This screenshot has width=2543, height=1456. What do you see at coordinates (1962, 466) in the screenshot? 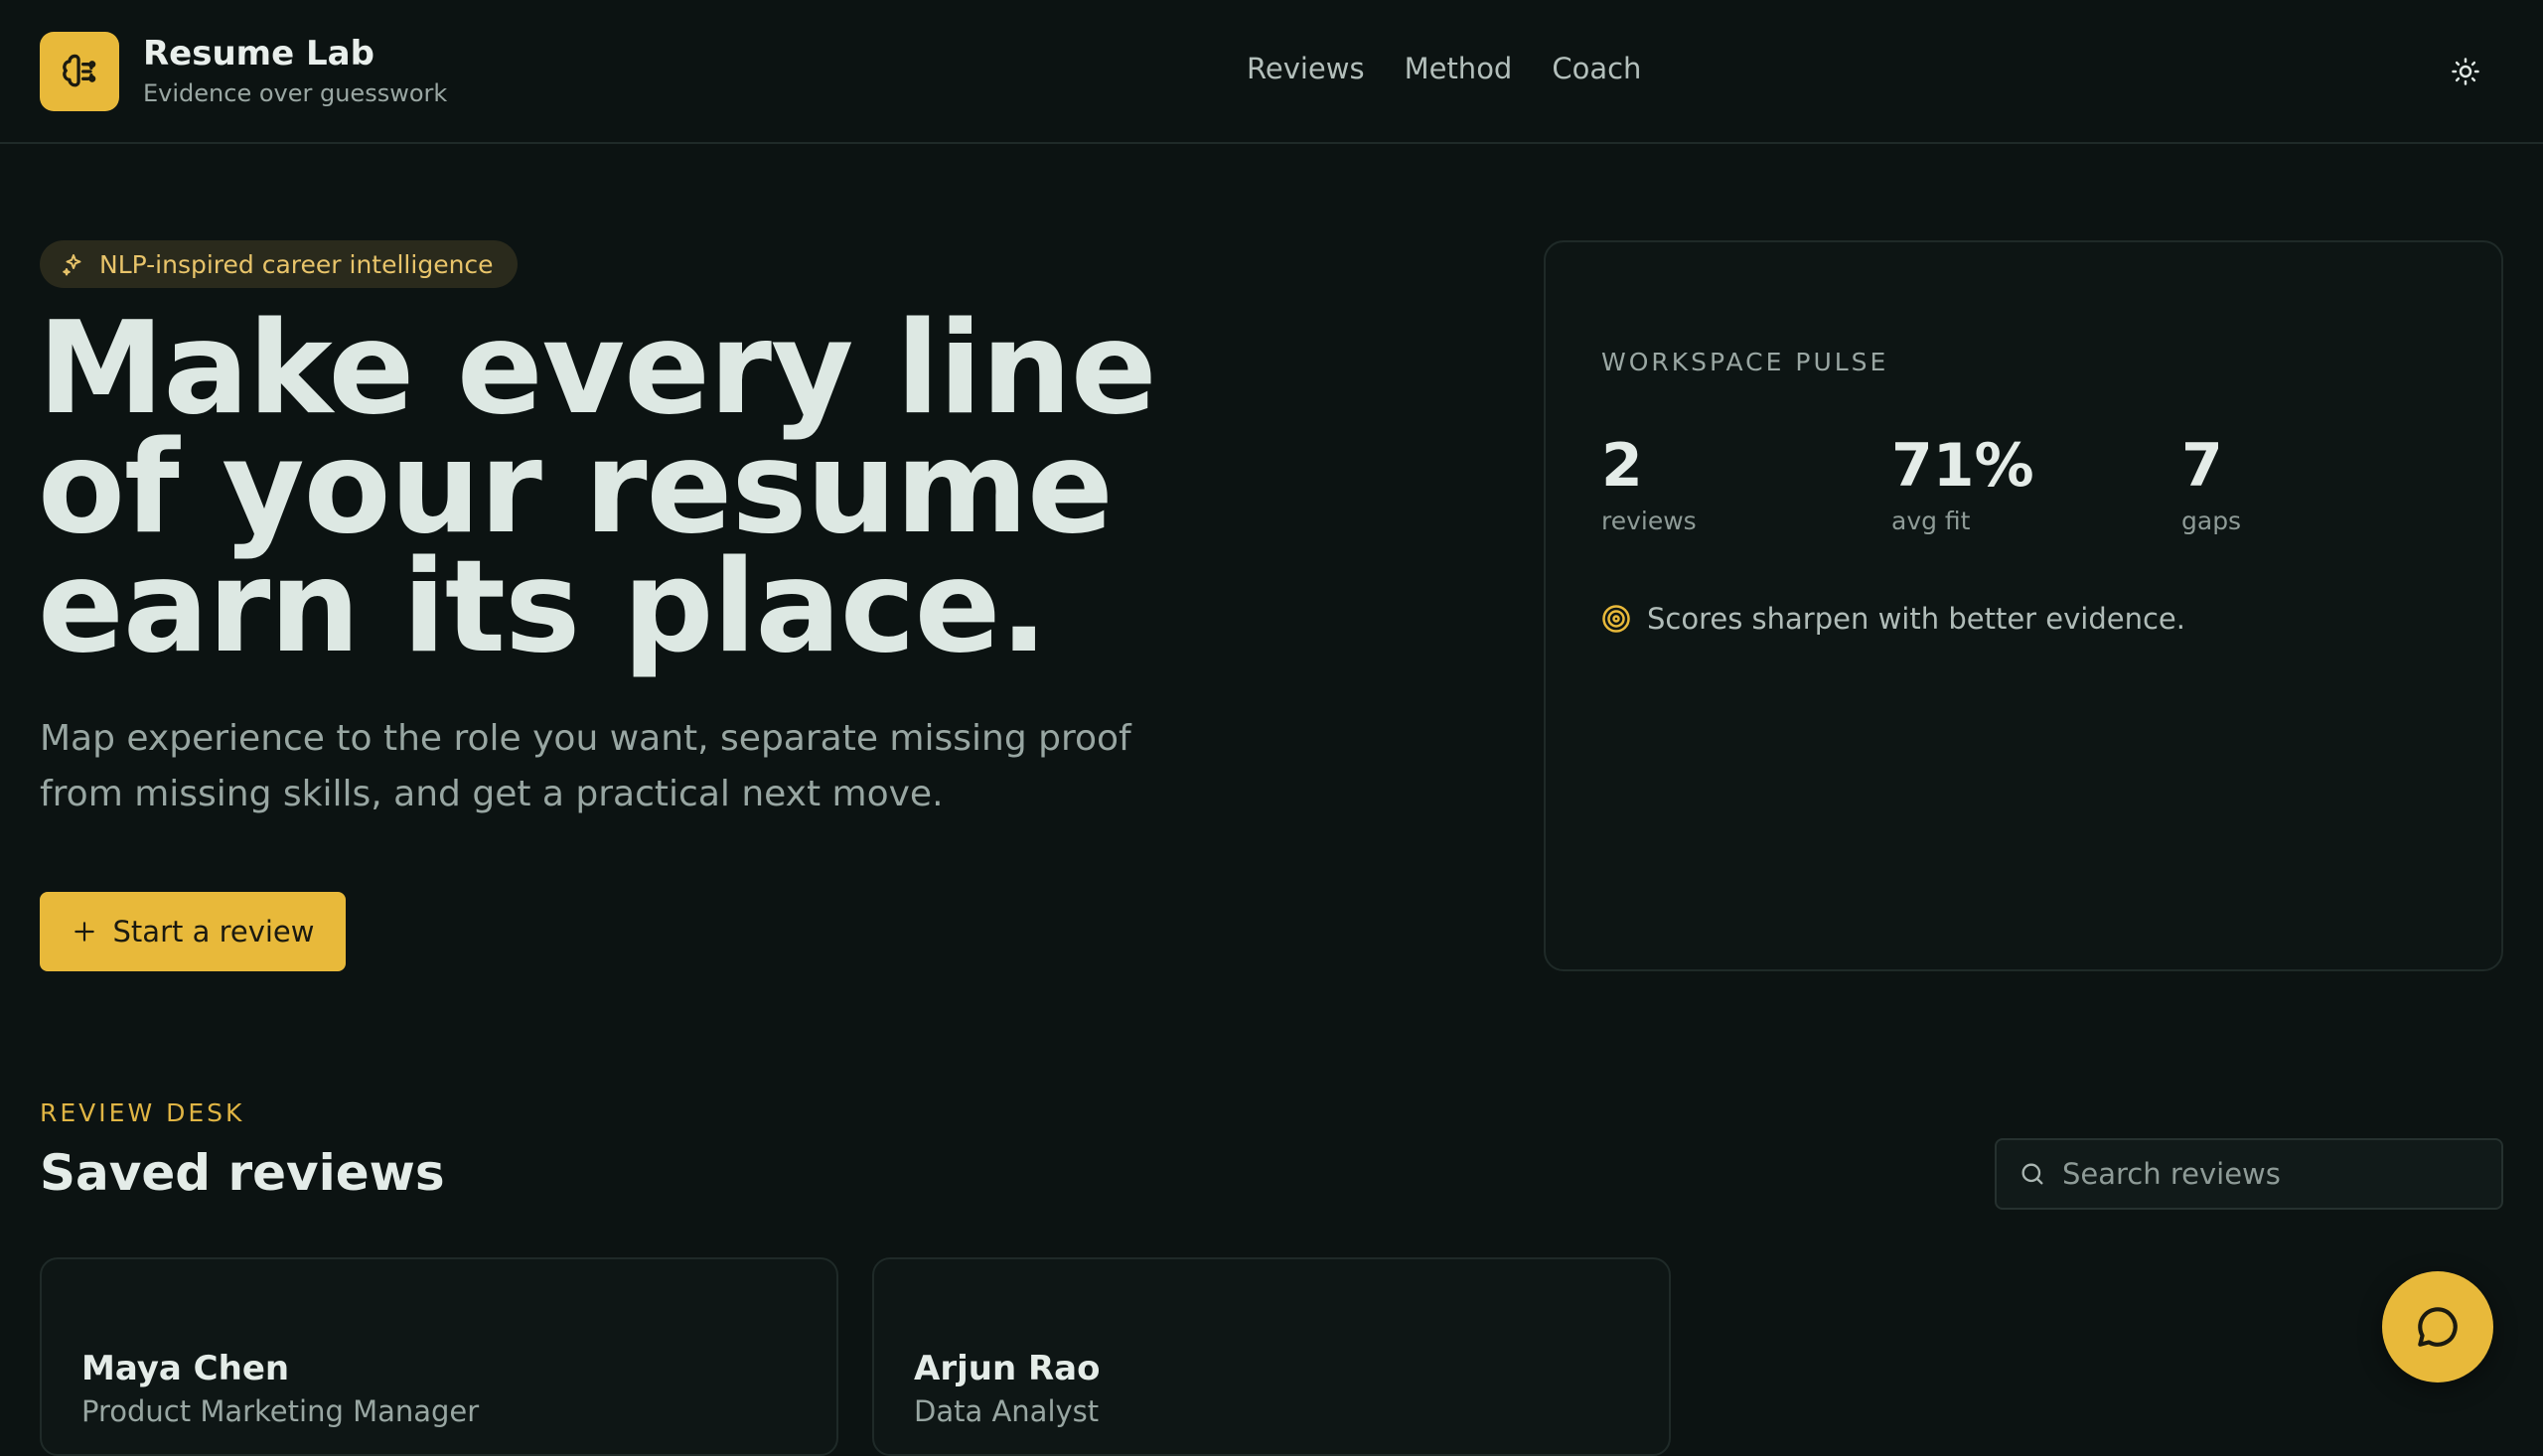
I see `stat-value: 71%` at bounding box center [1962, 466].